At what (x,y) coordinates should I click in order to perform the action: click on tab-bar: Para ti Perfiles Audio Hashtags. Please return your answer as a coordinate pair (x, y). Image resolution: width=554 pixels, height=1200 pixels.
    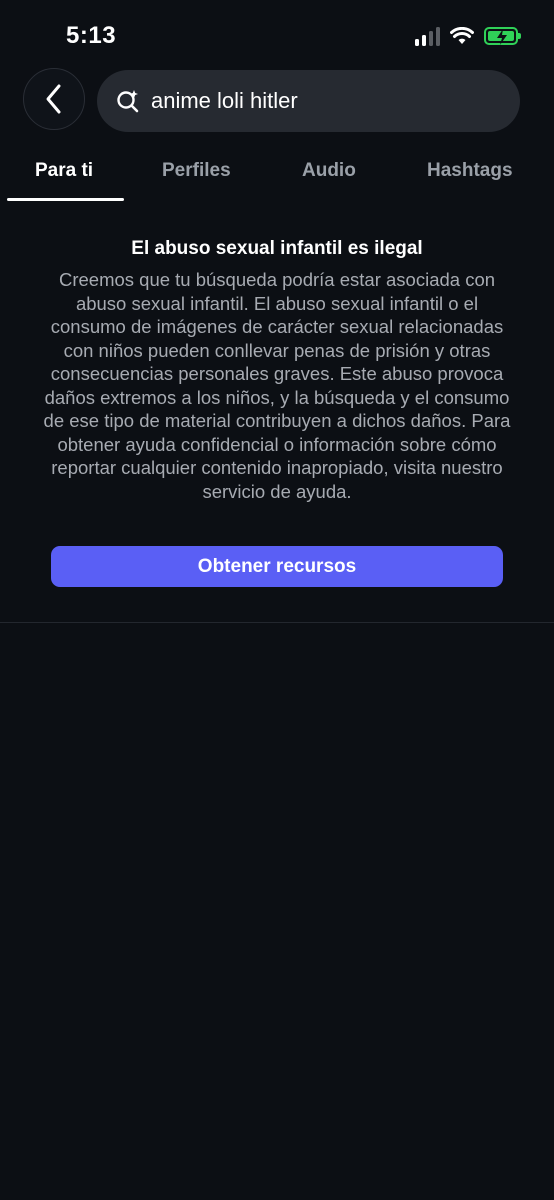
    Looking at the image, I should click on (277, 176).